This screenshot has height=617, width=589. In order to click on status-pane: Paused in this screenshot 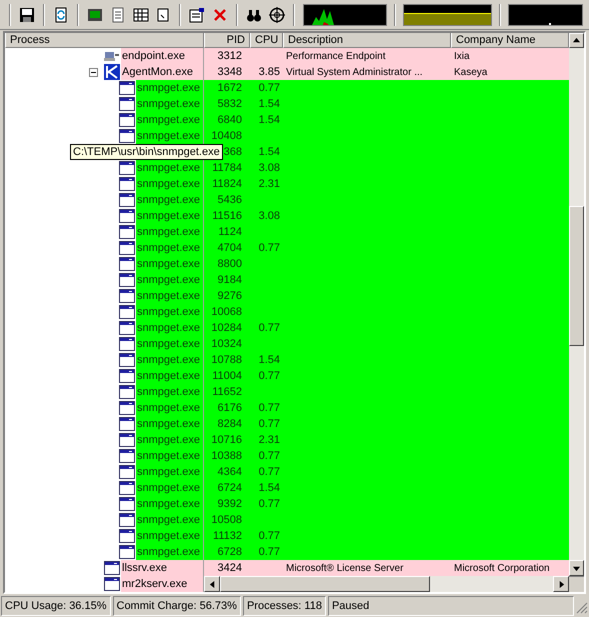, I will do `click(451, 606)`.